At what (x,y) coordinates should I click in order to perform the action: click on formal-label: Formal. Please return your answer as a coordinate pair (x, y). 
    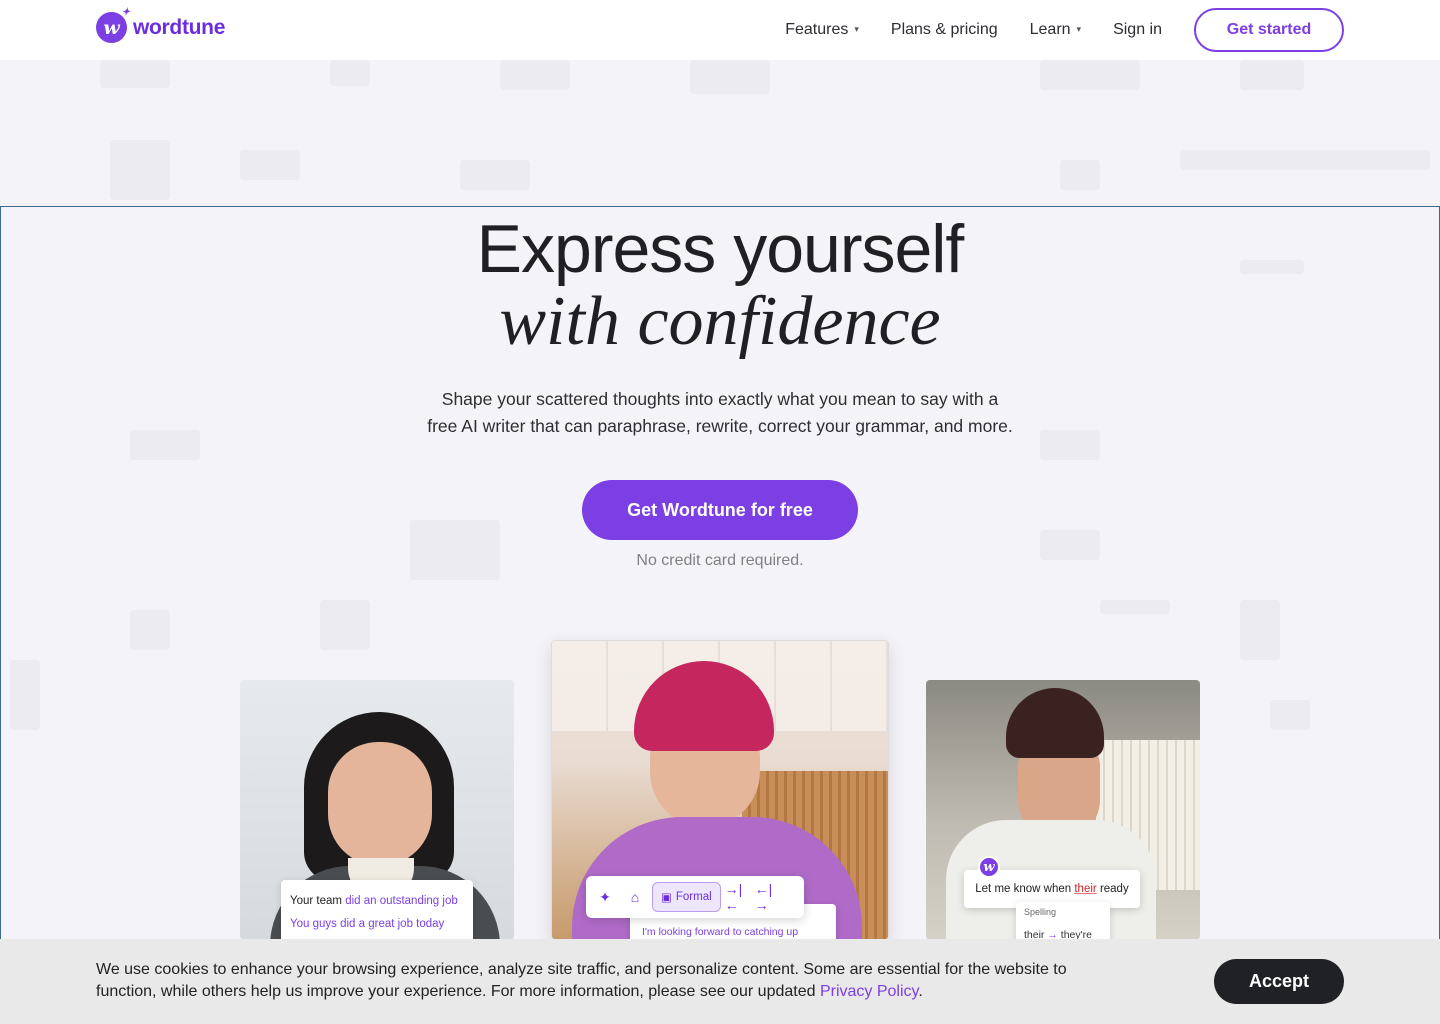
    Looking at the image, I should click on (693, 897).